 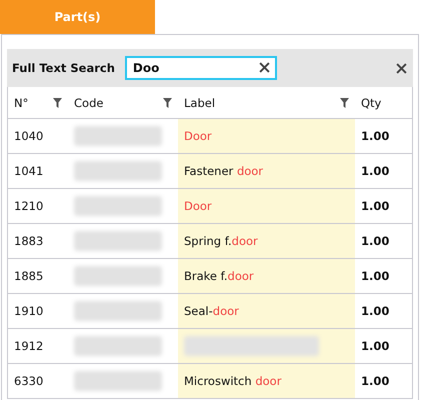 What do you see at coordinates (29, 206) in the screenshot?
I see `table-cell: 1210` at bounding box center [29, 206].